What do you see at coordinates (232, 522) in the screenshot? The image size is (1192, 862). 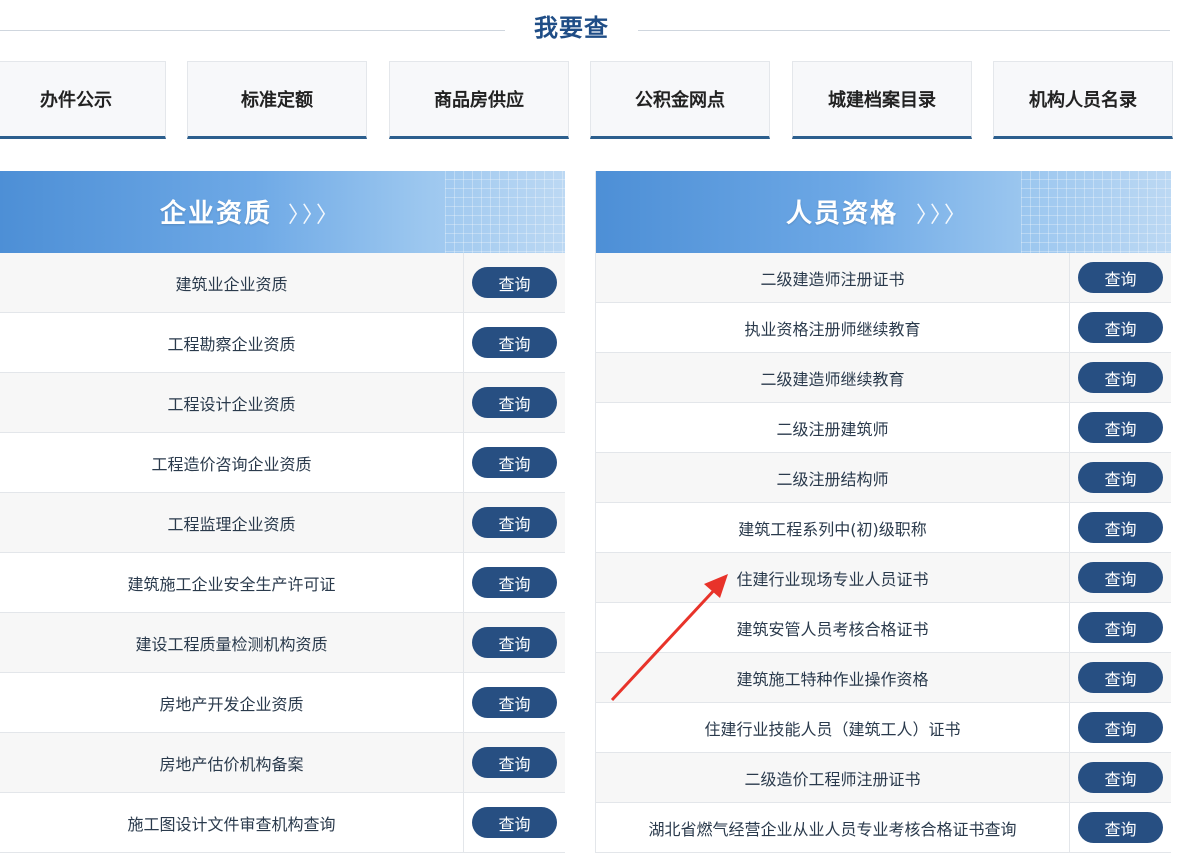 I see `item-name: 工程监理企业资质` at bounding box center [232, 522].